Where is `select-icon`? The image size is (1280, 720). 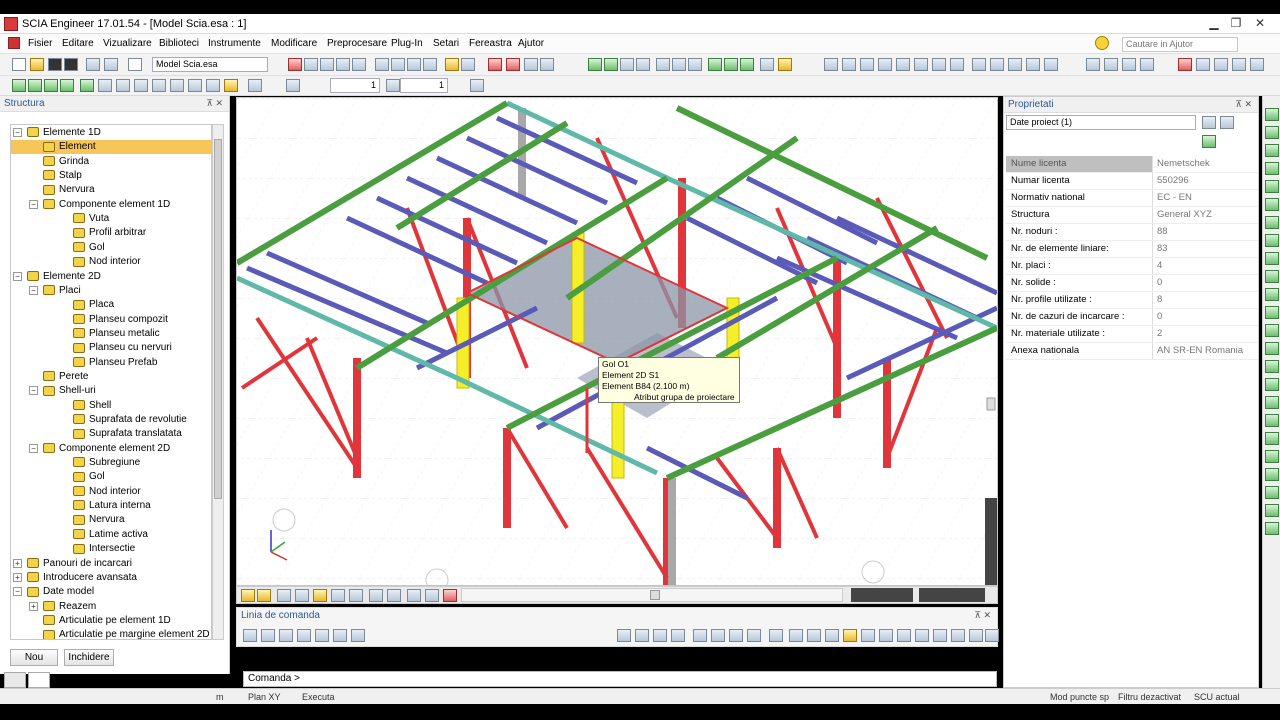
select-icon is located at coordinates (250, 635).